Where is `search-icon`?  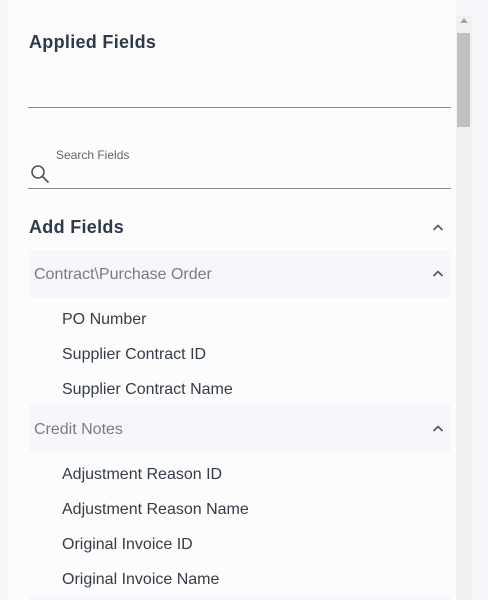 search-icon is located at coordinates (40, 174).